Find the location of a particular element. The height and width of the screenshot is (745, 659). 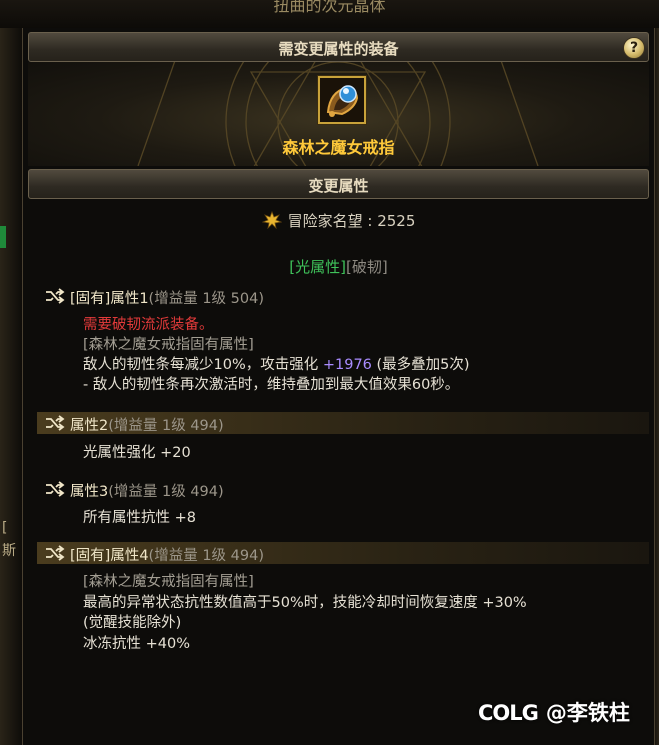

attribute-name: 属性2 is located at coordinates (89, 426).